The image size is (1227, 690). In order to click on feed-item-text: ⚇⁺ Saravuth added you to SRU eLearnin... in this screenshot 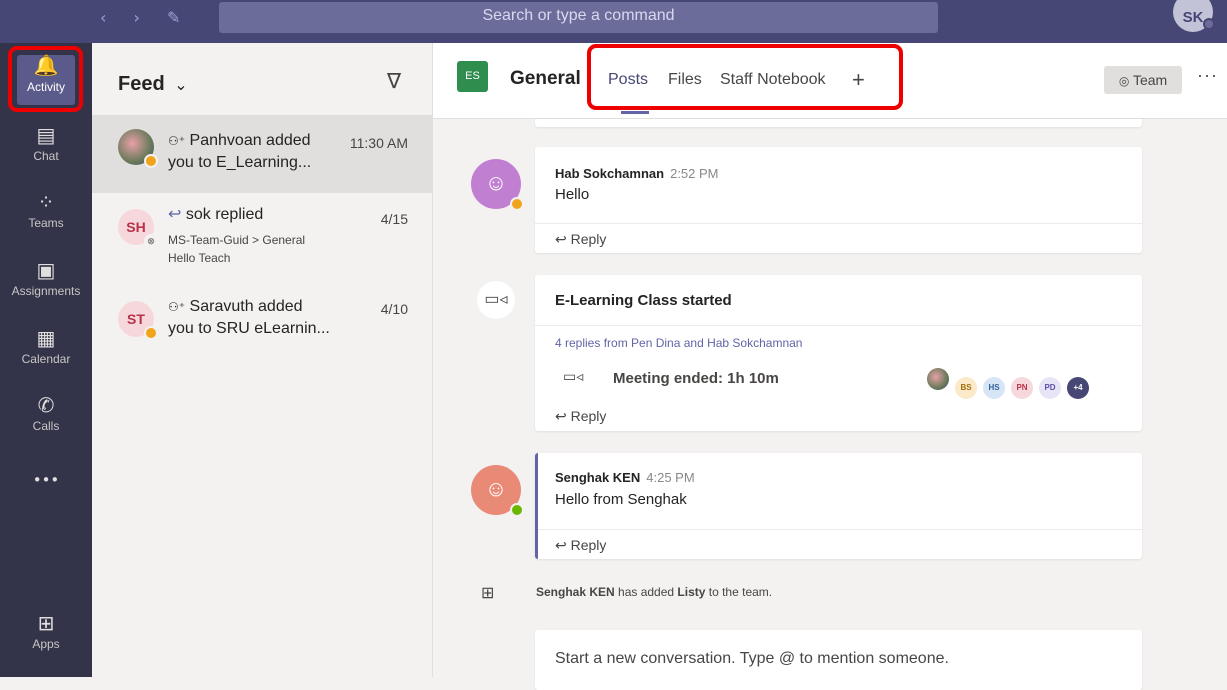, I will do `click(253, 318)`.